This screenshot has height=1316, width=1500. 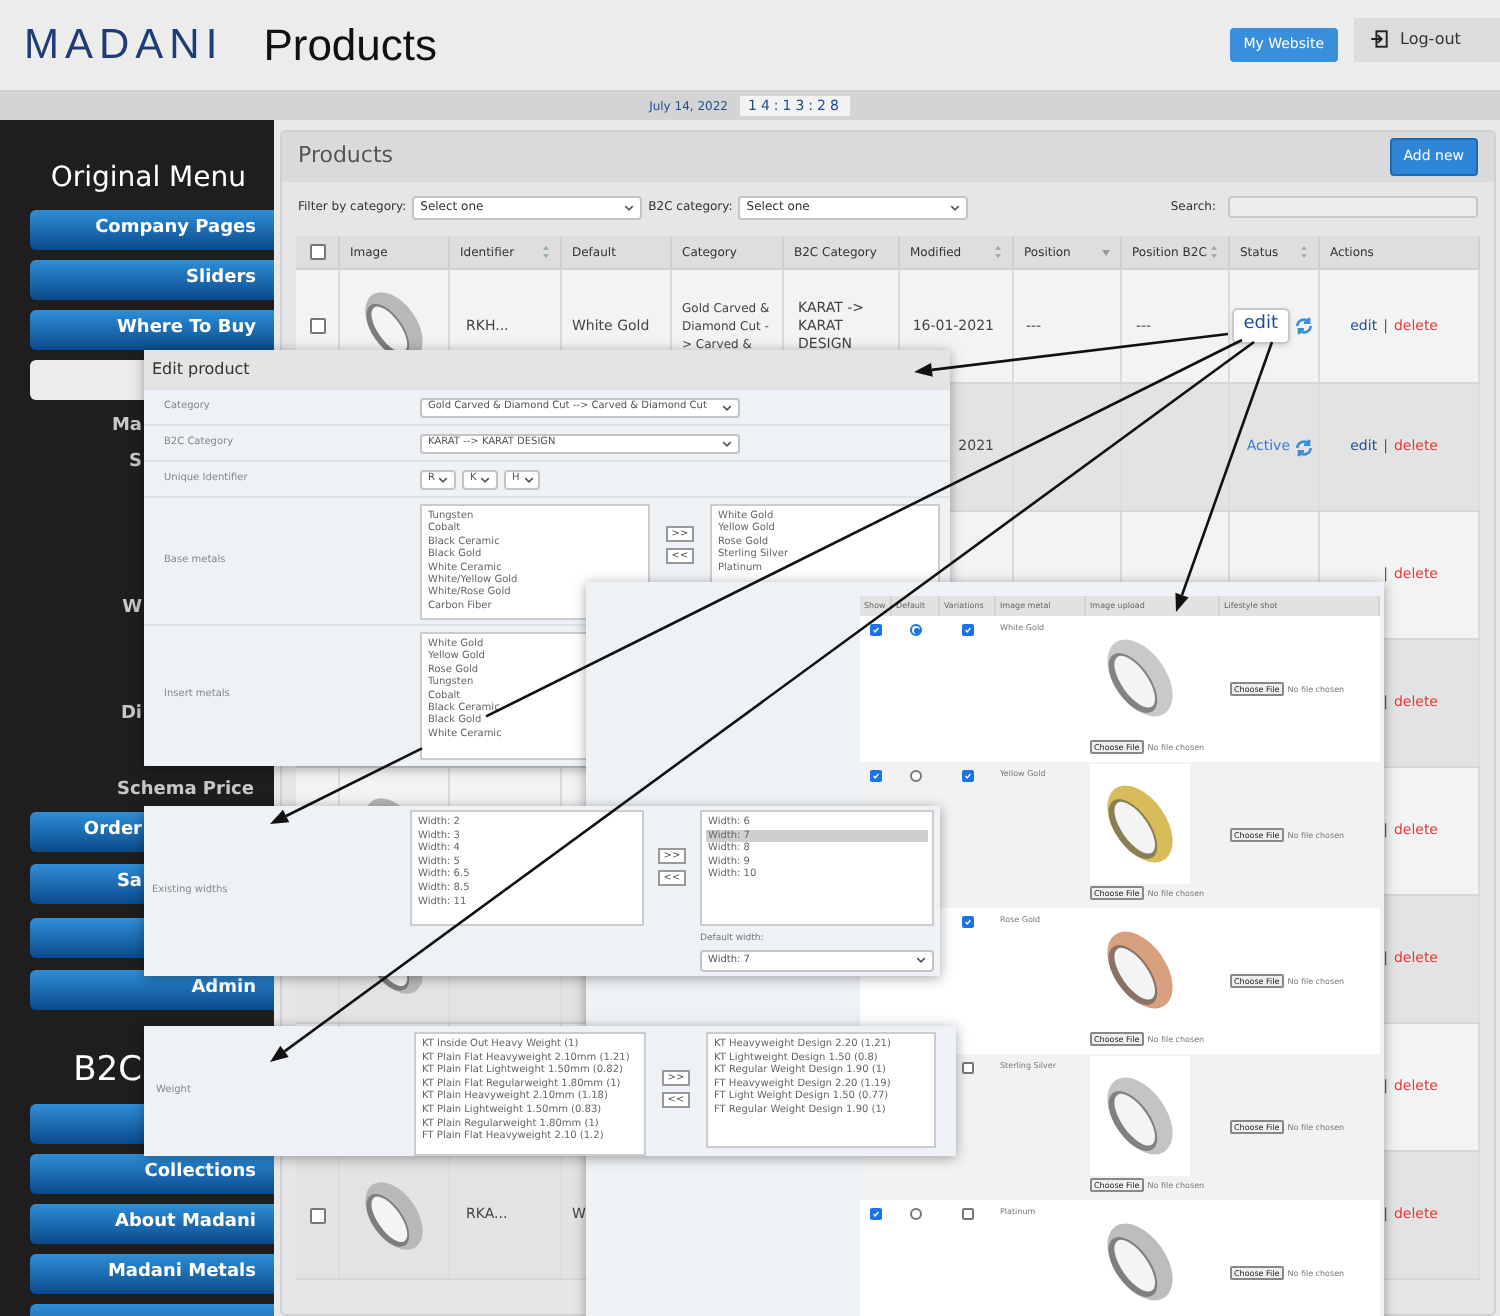 What do you see at coordinates (124, 45) in the screenshot?
I see `logo: MADANI` at bounding box center [124, 45].